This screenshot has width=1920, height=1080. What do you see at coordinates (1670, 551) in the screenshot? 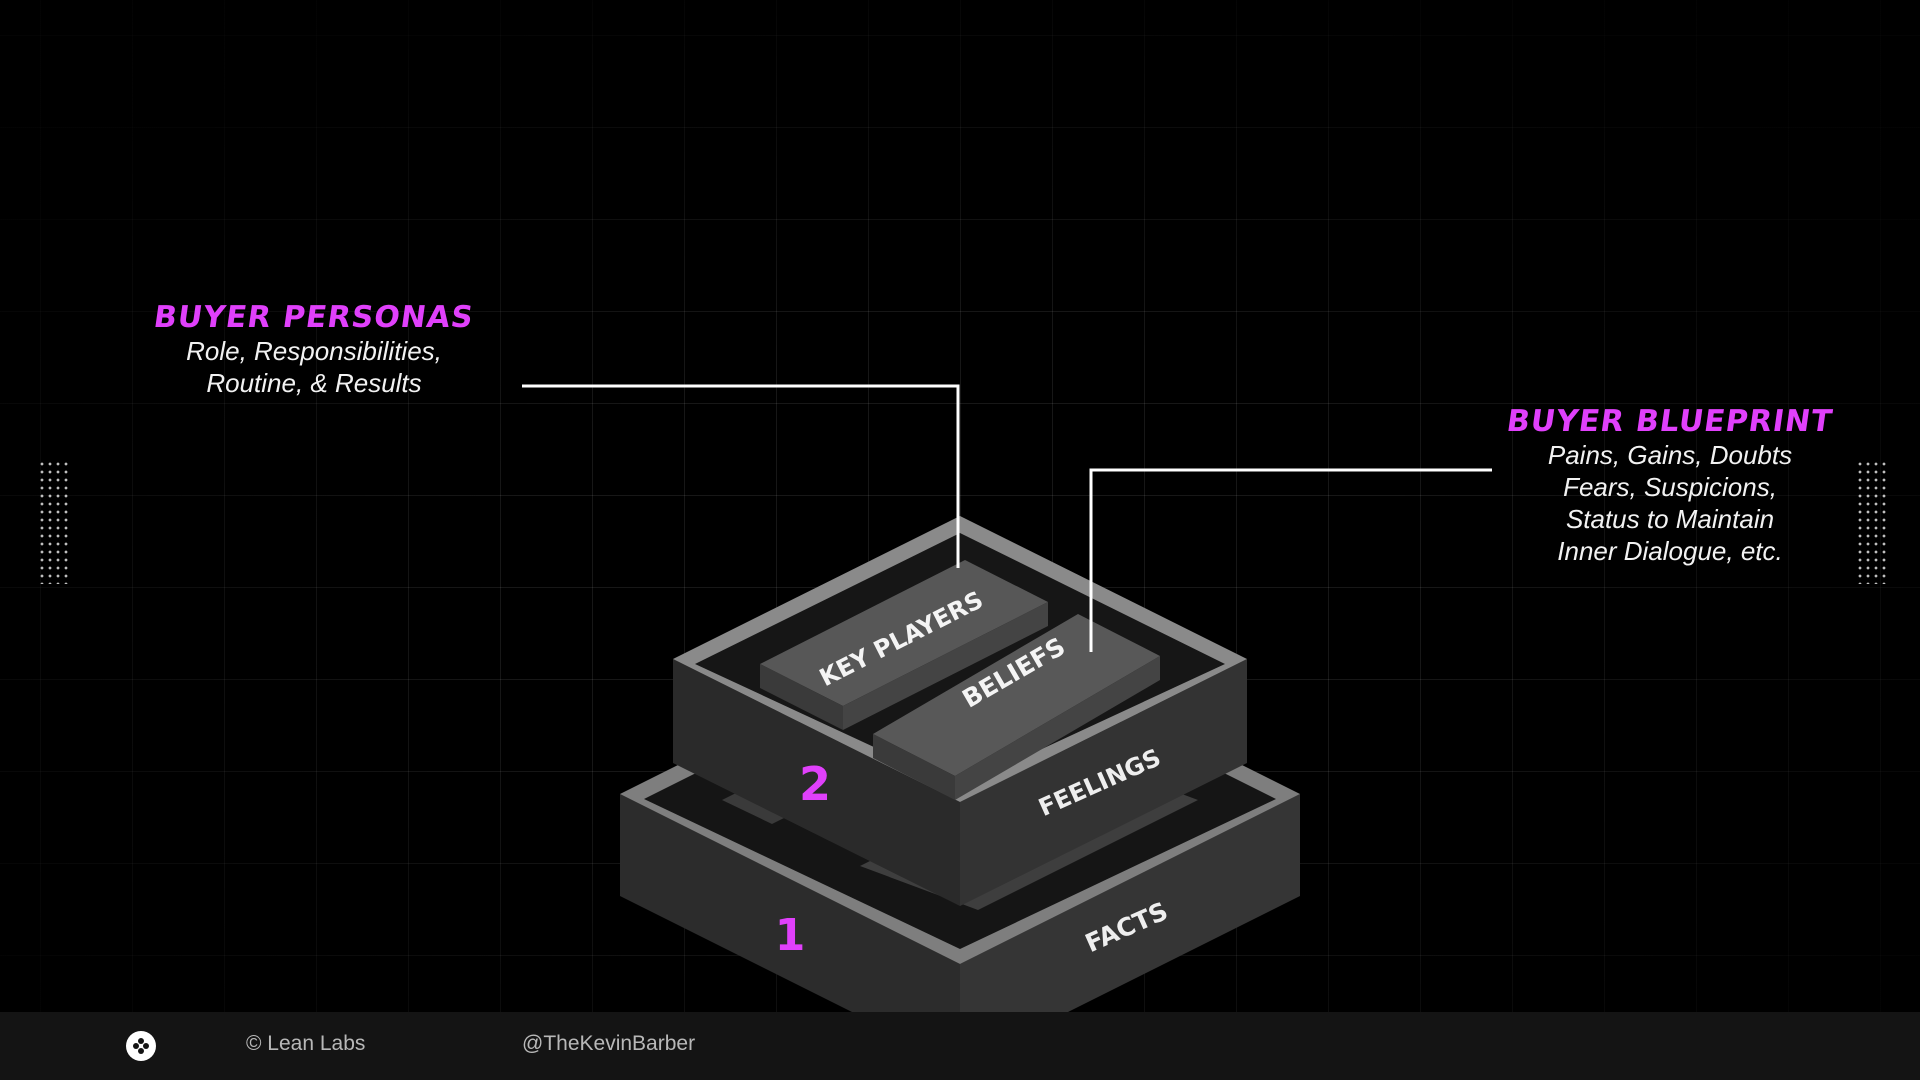
I see `buyer-blueprint-line: Inner Dialogue, etc.` at bounding box center [1670, 551].